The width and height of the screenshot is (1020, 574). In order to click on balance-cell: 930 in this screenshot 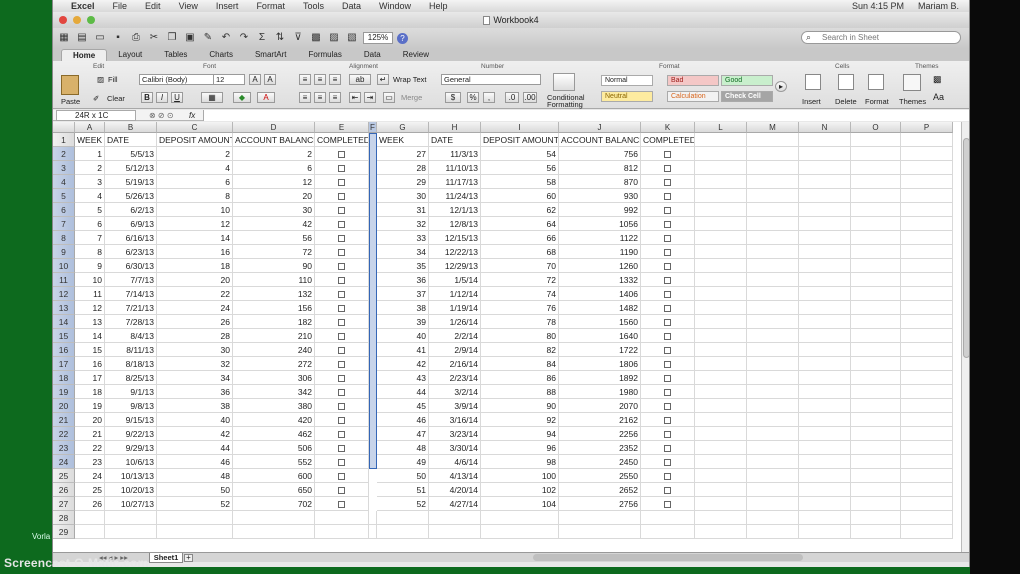, I will do `click(600, 196)`.